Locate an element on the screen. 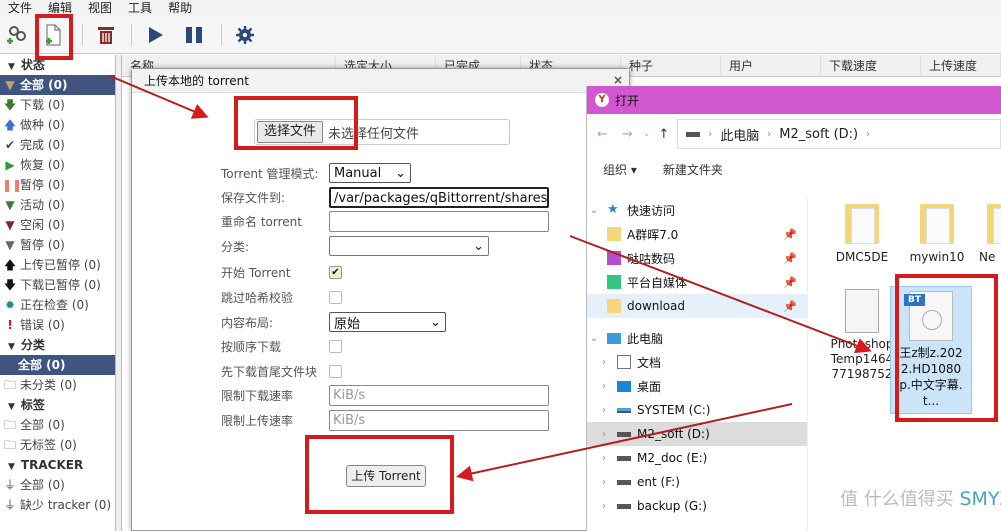 The width and height of the screenshot is (1001, 531). folder-icon is located at coordinates (994, 224).